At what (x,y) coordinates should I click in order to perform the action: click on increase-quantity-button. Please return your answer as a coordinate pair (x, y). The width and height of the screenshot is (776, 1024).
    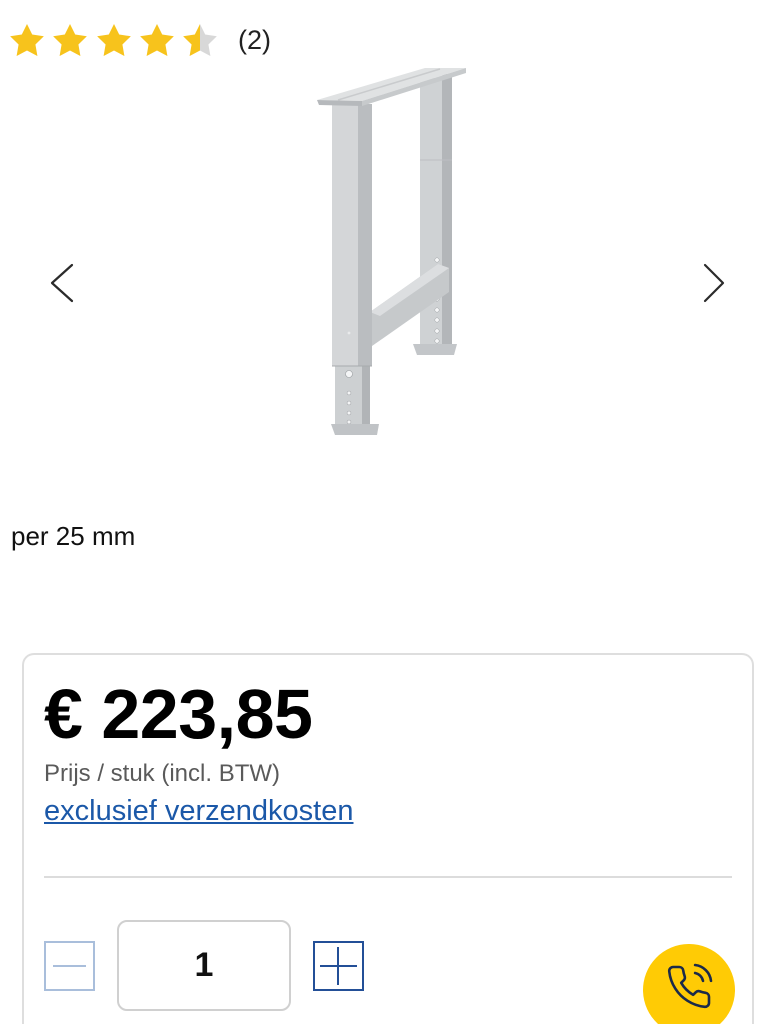
    Looking at the image, I should click on (338, 966).